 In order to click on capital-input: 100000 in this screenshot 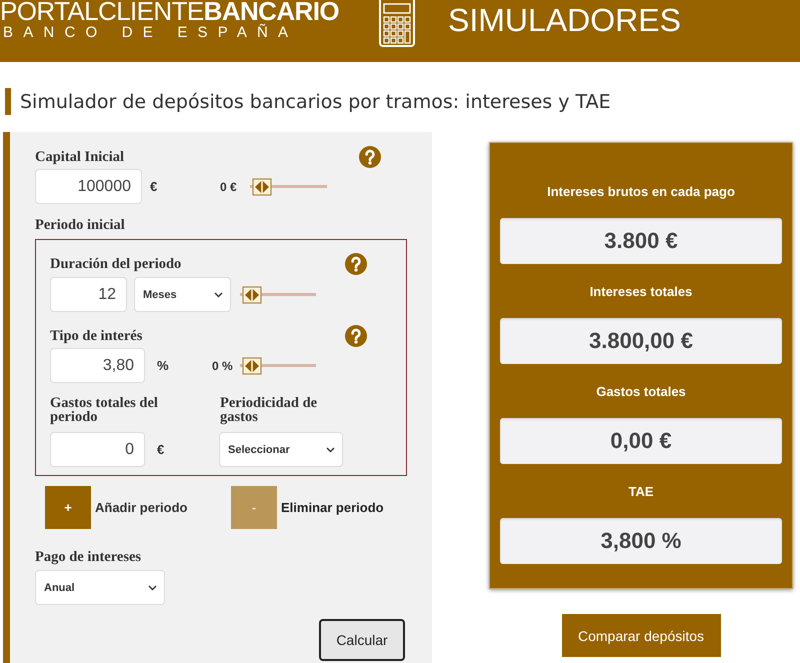, I will do `click(88, 186)`.